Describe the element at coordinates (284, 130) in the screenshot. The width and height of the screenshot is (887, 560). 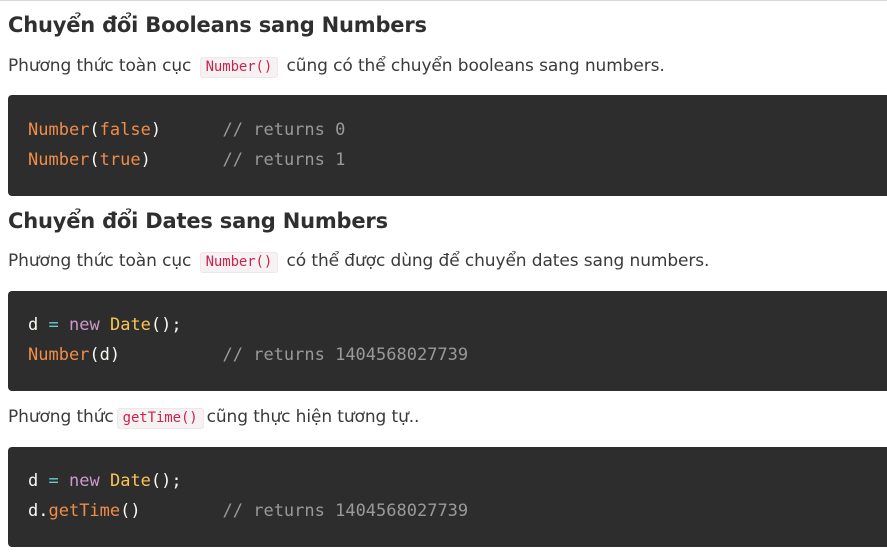
I see `code-comment: // returns 0` at that location.